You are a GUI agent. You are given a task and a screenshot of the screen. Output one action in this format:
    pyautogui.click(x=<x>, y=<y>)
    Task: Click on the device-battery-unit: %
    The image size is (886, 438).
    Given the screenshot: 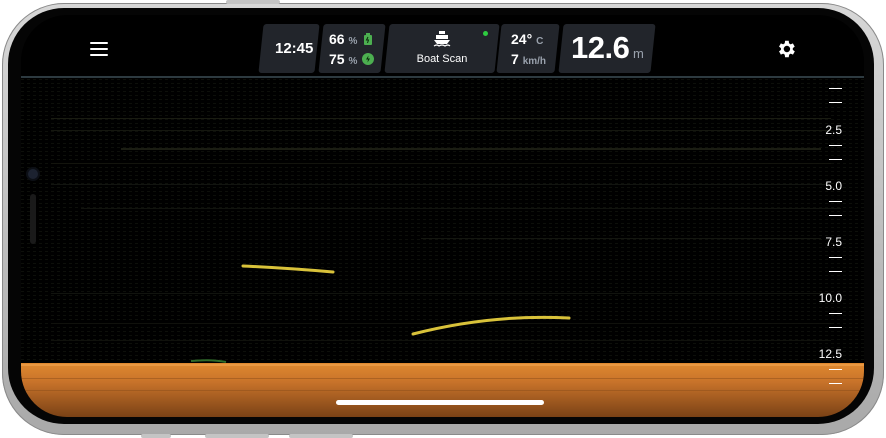 What is the action you would take?
    pyautogui.click(x=353, y=61)
    